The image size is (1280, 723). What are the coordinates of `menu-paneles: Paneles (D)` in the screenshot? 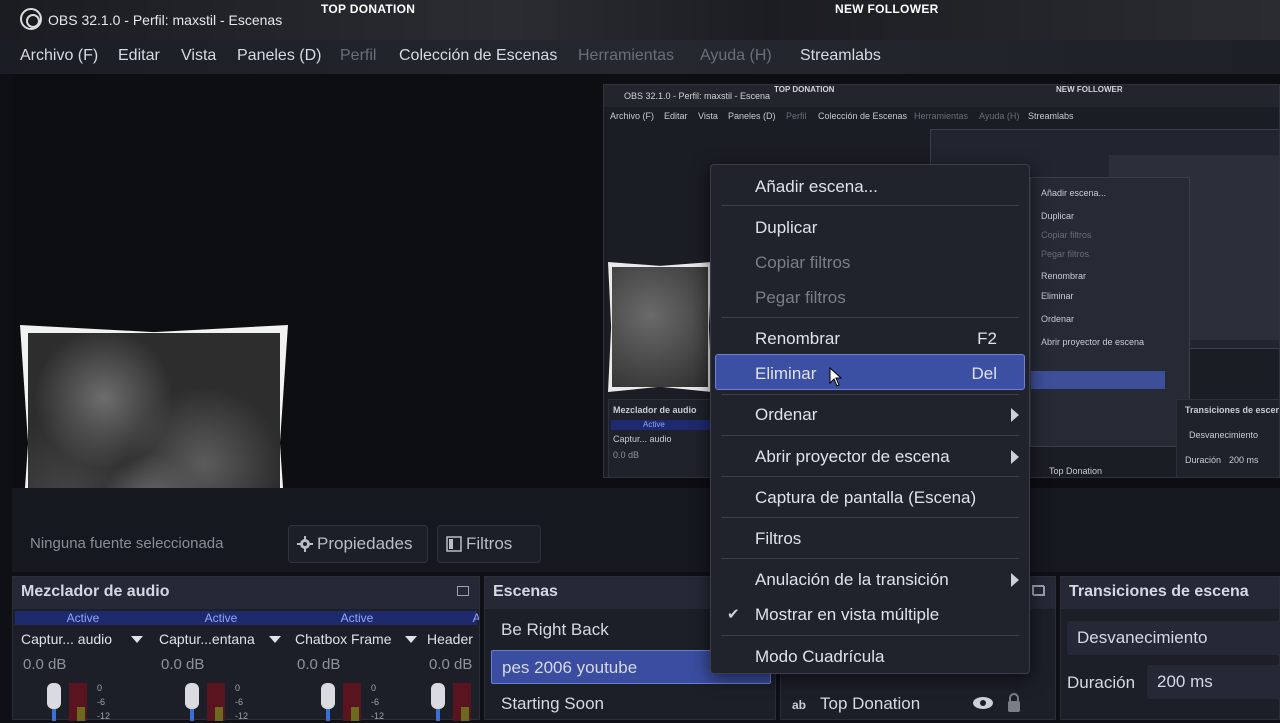 It's located at (279, 56).